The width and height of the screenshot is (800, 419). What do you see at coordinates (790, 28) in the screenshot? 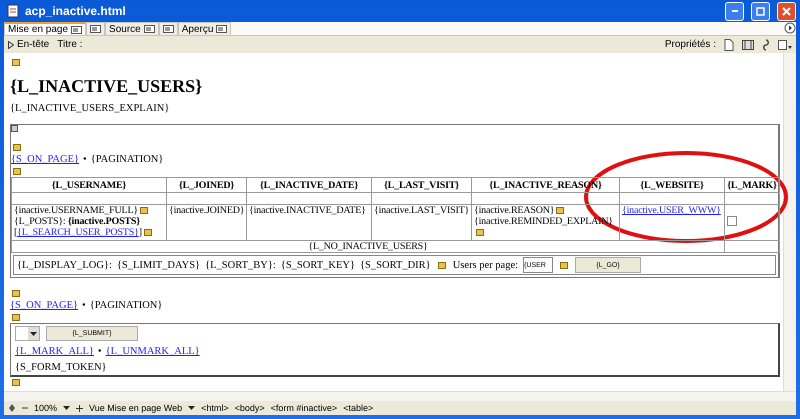
I see `play-circle-icon` at bounding box center [790, 28].